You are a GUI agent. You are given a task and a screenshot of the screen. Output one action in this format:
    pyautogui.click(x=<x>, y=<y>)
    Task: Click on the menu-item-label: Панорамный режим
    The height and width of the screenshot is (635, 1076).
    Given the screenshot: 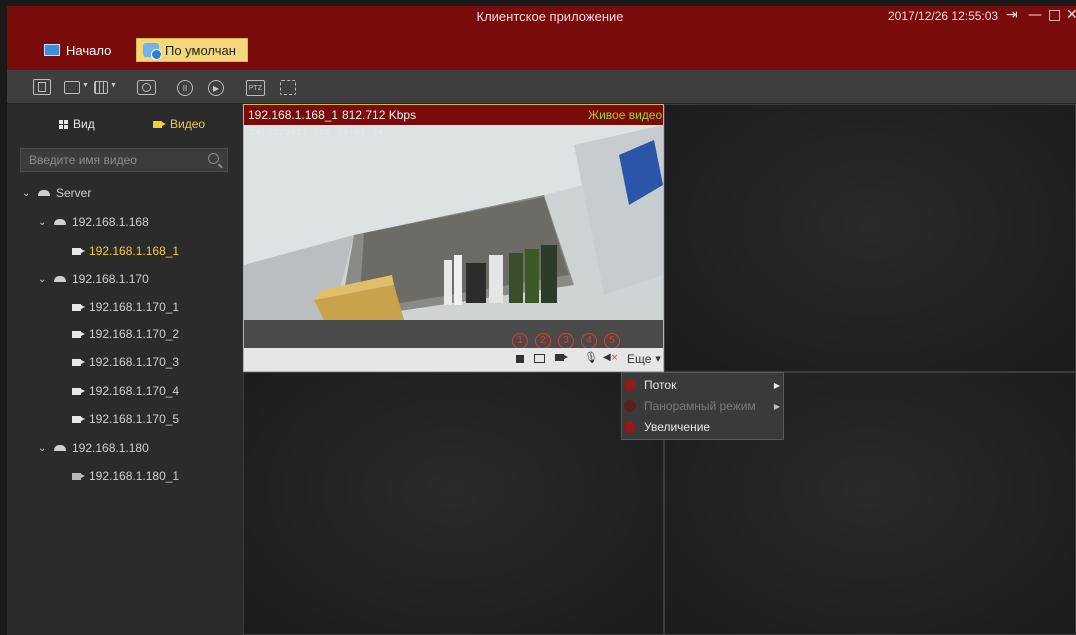 What is the action you would take?
    pyautogui.click(x=700, y=406)
    